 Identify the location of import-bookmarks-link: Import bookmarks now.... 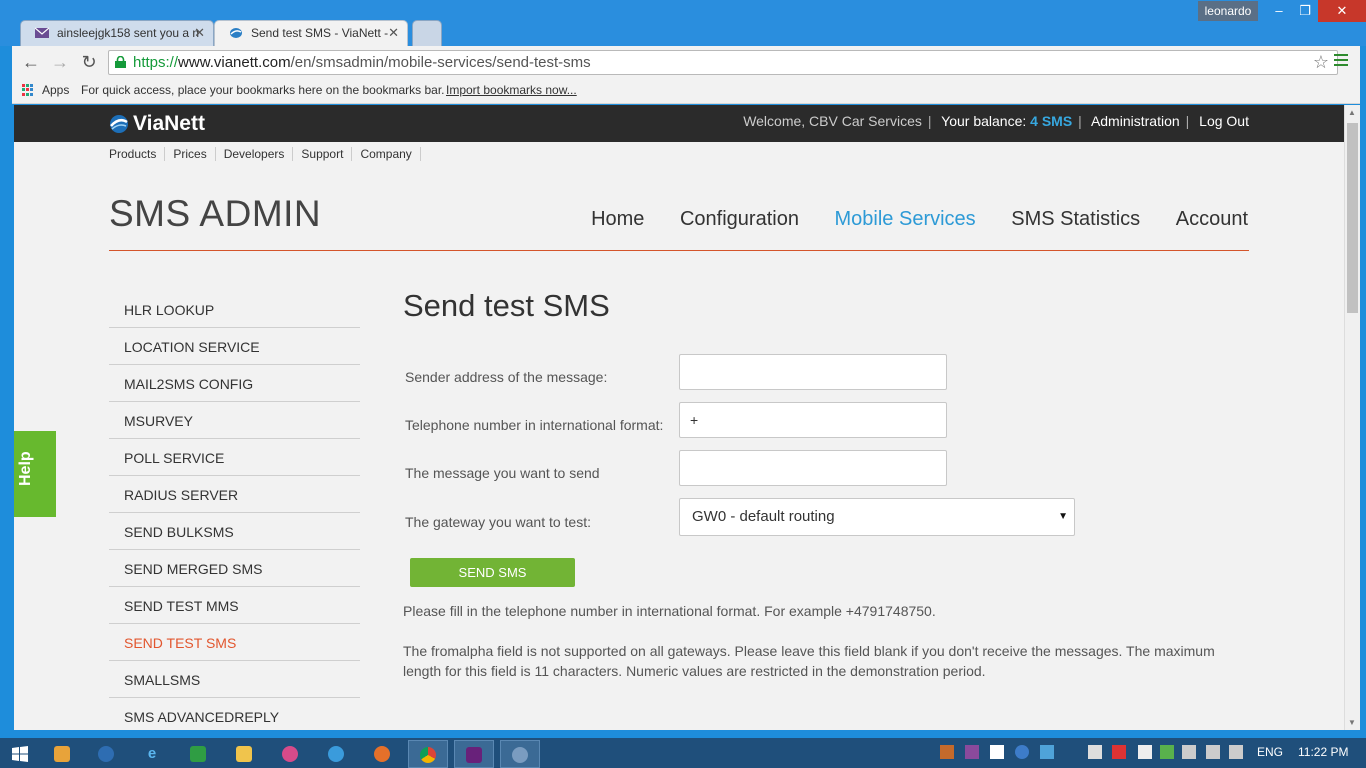
(511, 90).